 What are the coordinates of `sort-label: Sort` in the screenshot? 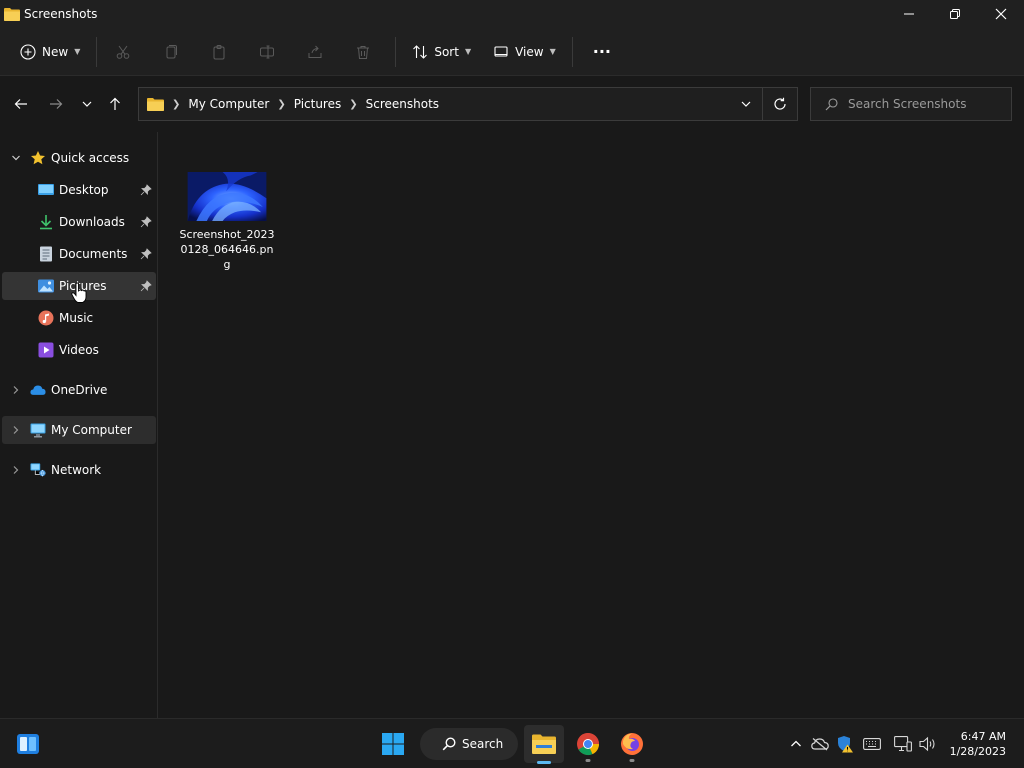 It's located at (446, 51).